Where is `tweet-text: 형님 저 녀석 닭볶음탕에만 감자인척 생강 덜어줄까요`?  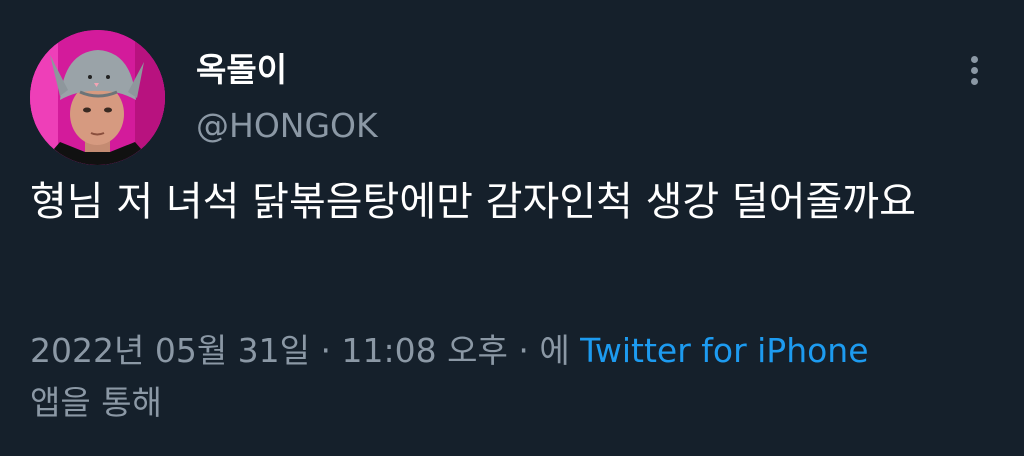
tweet-text: 형님 저 녀석 닭볶음탕에만 감자인척 생강 덜어줄까요 is located at coordinates (473, 202).